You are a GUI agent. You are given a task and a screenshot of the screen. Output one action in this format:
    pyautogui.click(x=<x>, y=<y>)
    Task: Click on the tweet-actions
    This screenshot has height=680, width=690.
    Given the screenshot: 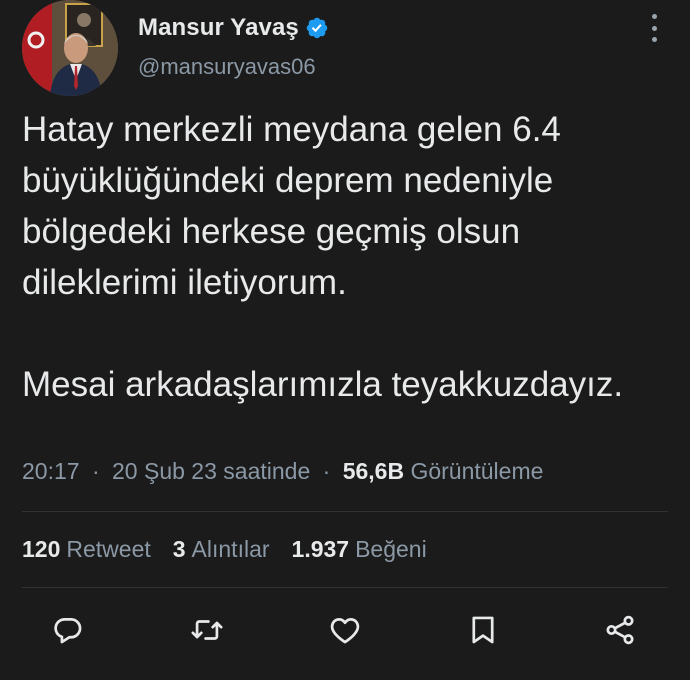 What is the action you would take?
    pyautogui.click(x=345, y=632)
    